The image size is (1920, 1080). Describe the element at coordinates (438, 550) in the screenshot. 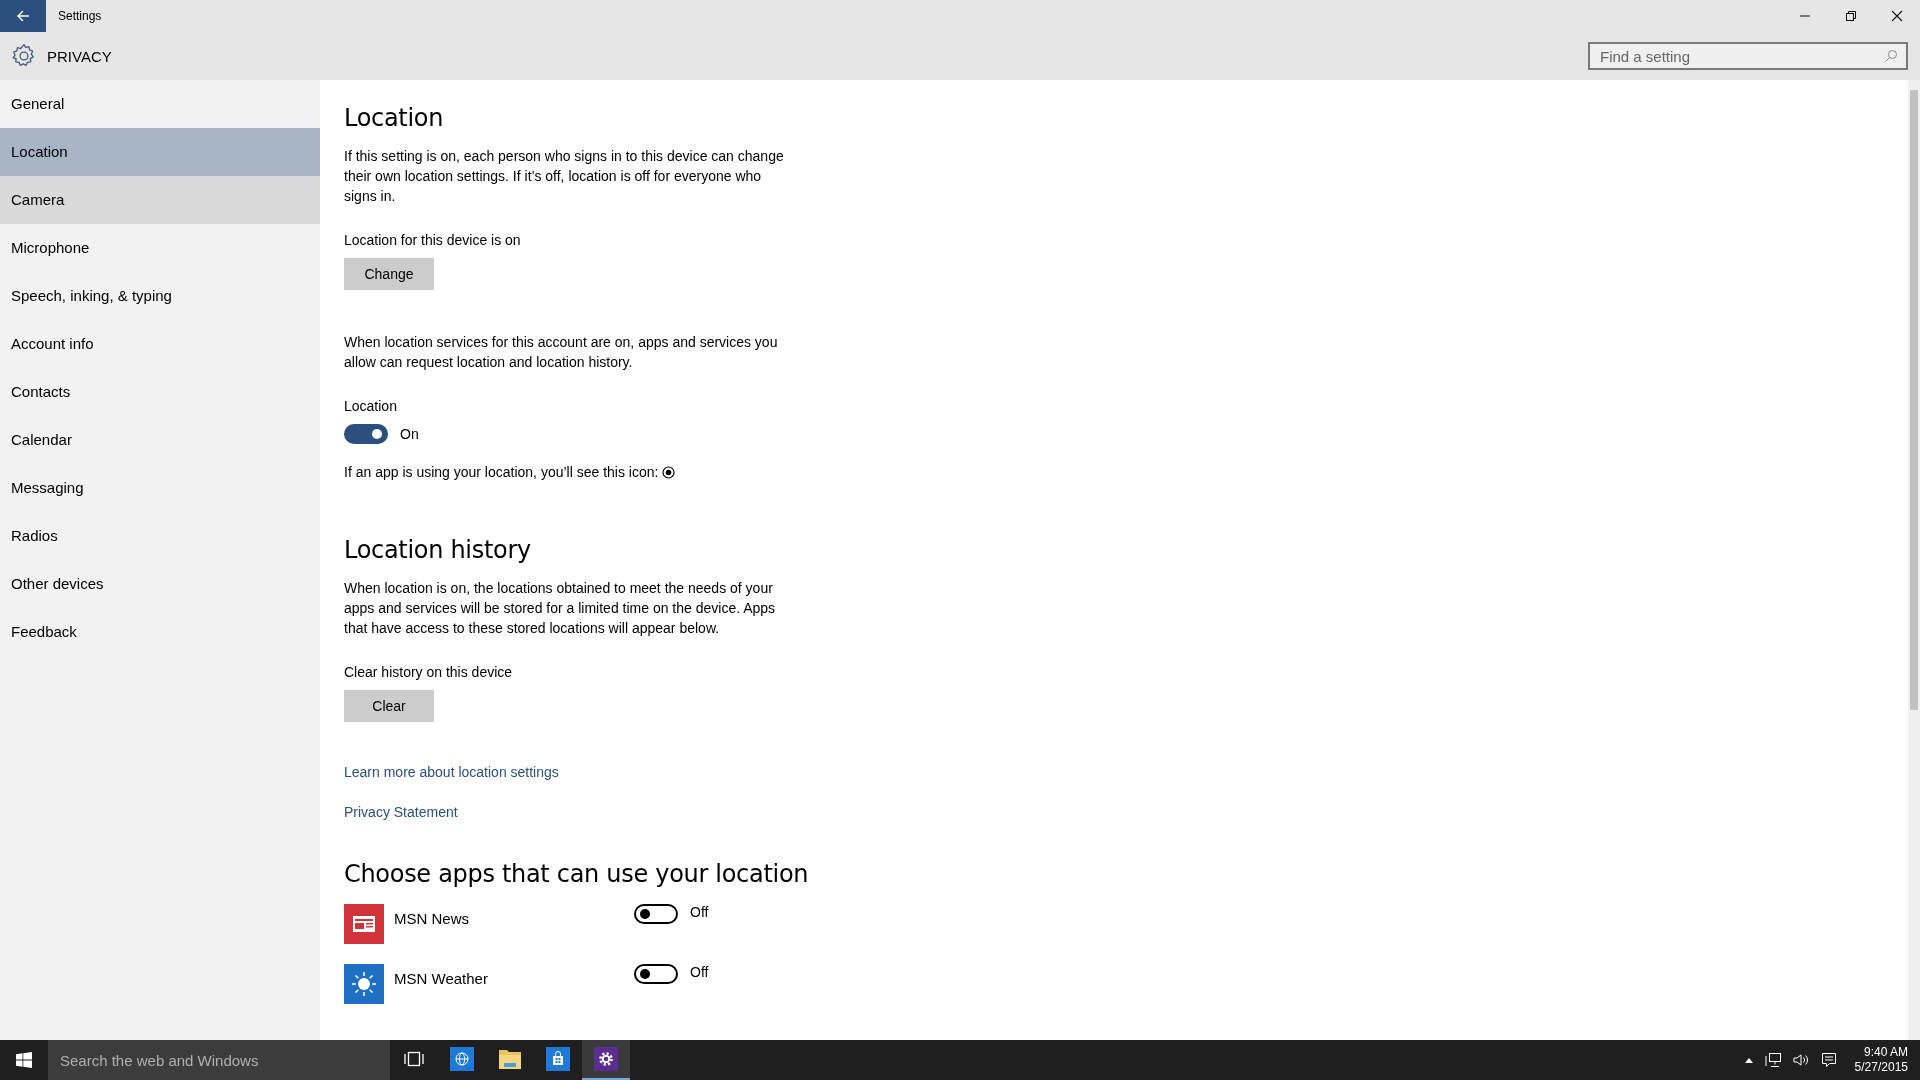

I see `section-heading: Location history` at that location.